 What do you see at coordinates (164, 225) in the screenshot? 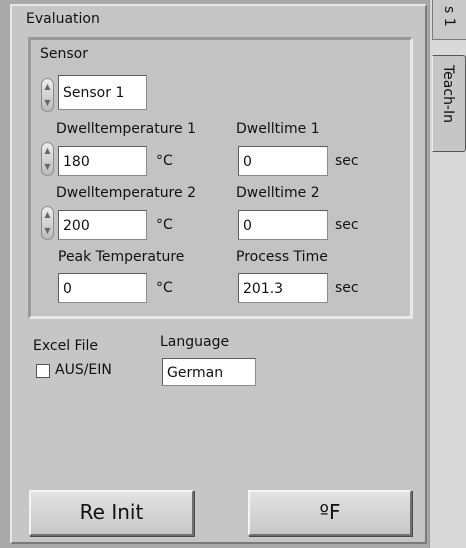
I see `dwell-temperature-2-unit: °C` at bounding box center [164, 225].